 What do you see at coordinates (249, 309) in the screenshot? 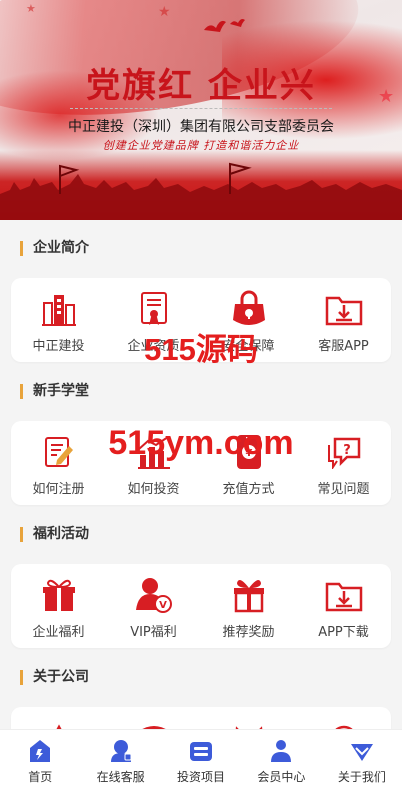
I see `safe-lock-icon` at bounding box center [249, 309].